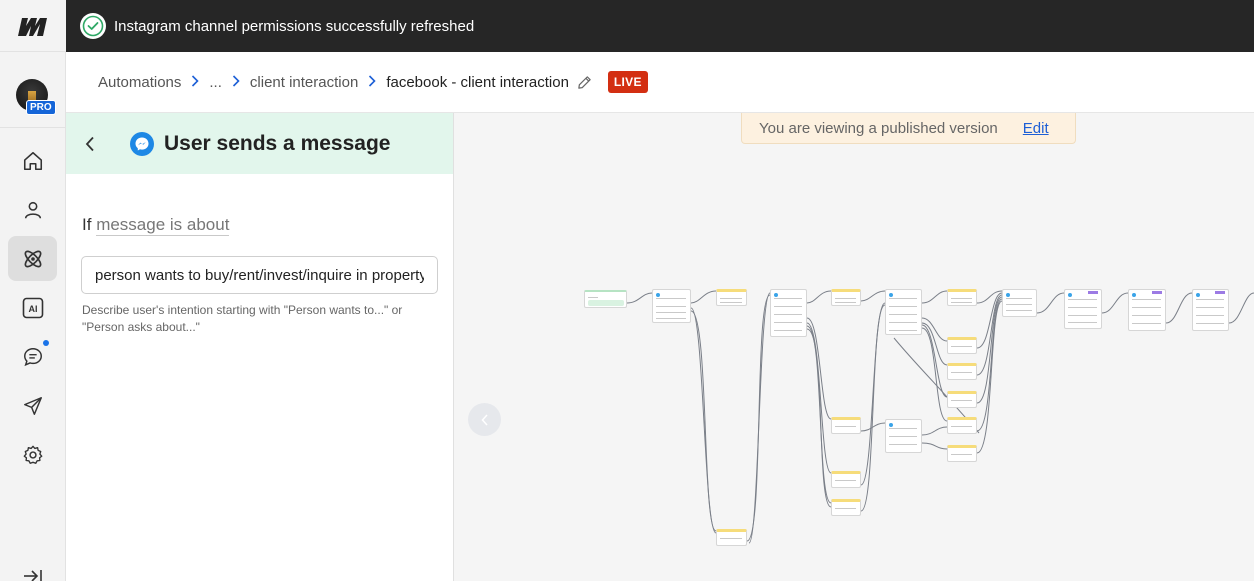  I want to click on intent-input, so click(259, 275).